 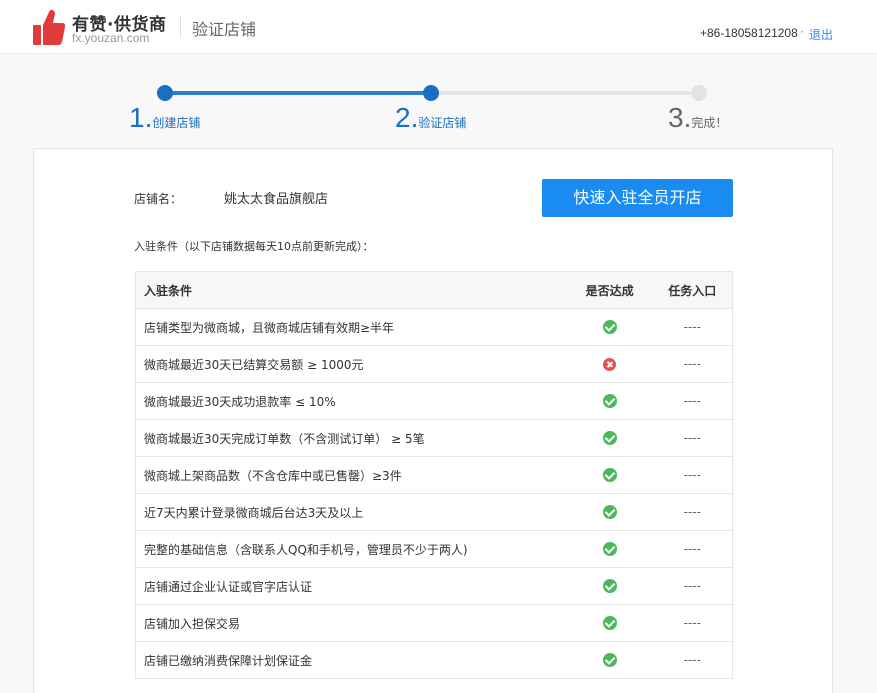 What do you see at coordinates (407, 117) in the screenshot?
I see `step-2-number: 2.` at bounding box center [407, 117].